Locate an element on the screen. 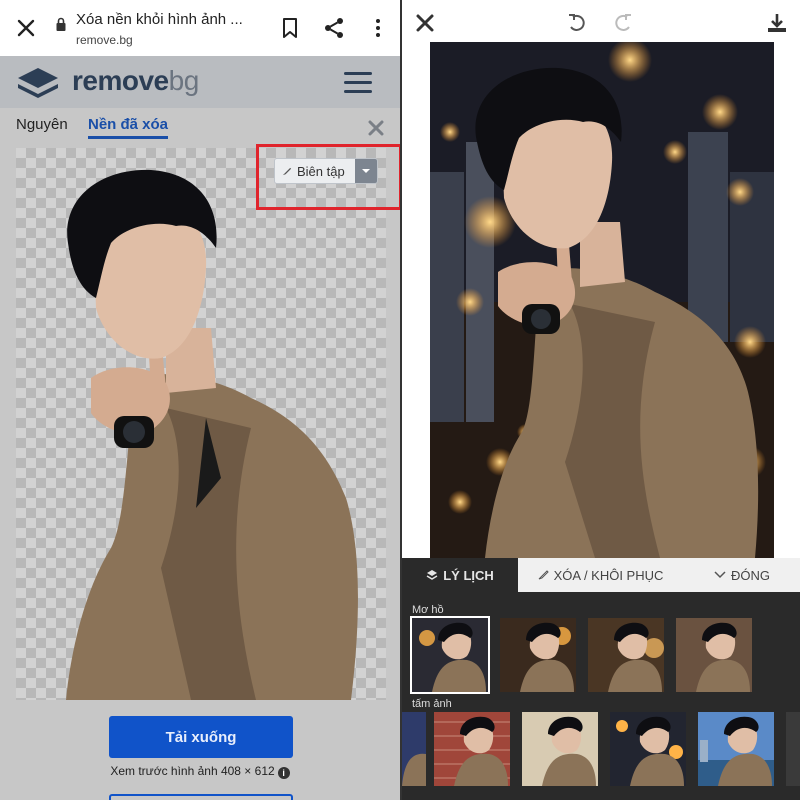 This screenshot has height=800, width=800. tab-background-label: LÝ LỊCH is located at coordinates (468, 575).